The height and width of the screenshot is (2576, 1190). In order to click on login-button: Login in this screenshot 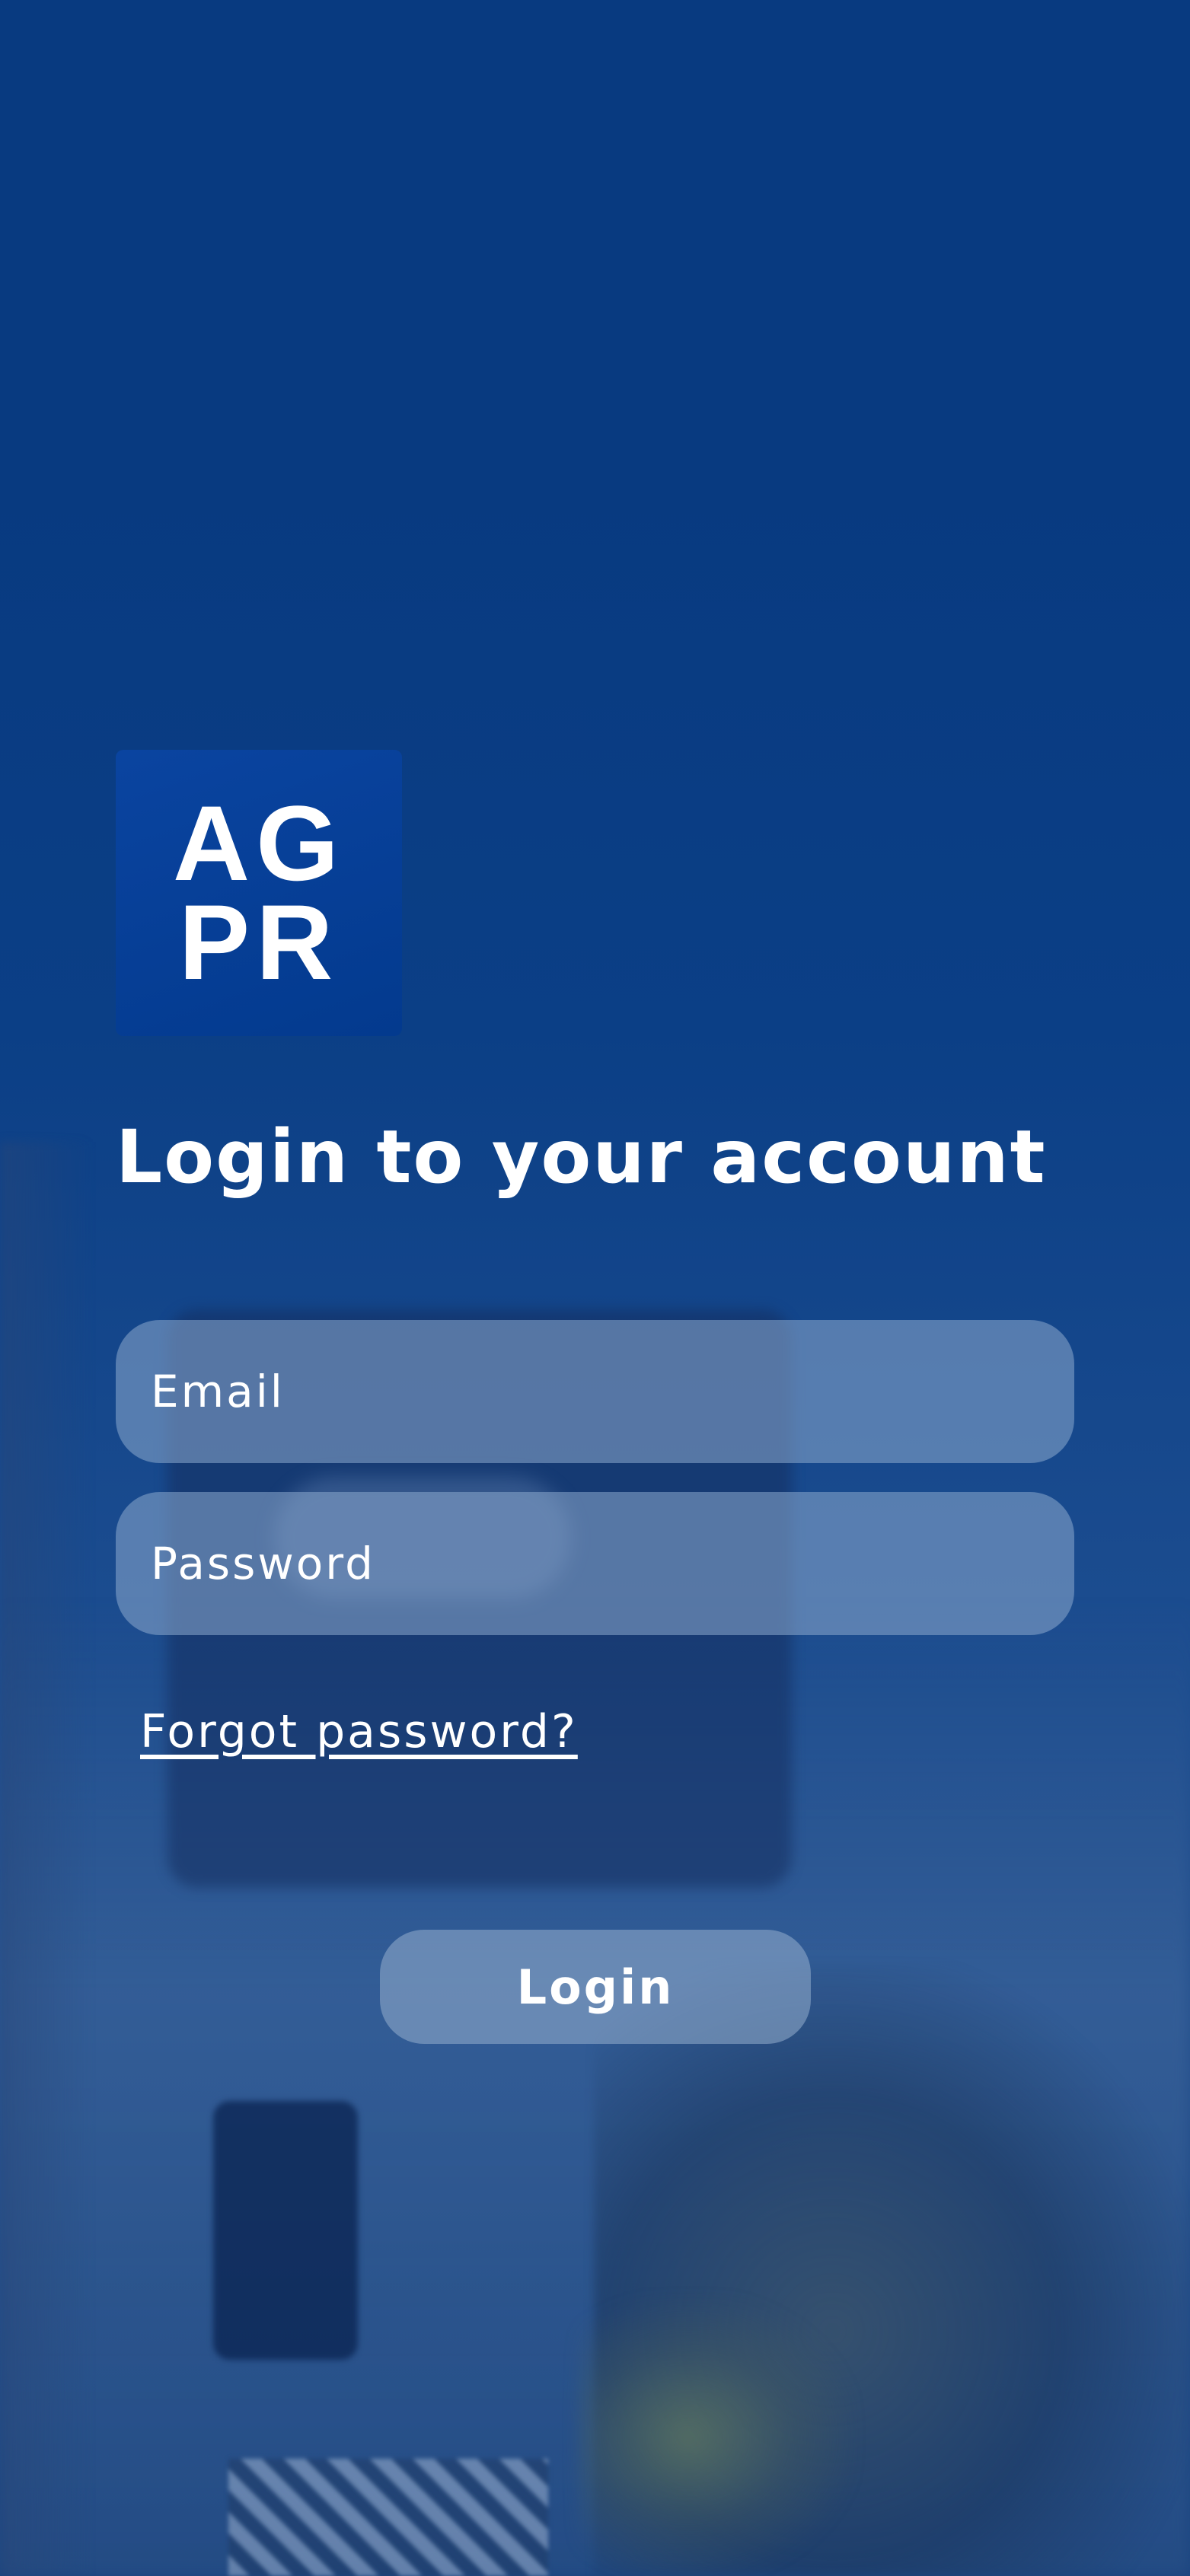, I will do `click(595, 1987)`.